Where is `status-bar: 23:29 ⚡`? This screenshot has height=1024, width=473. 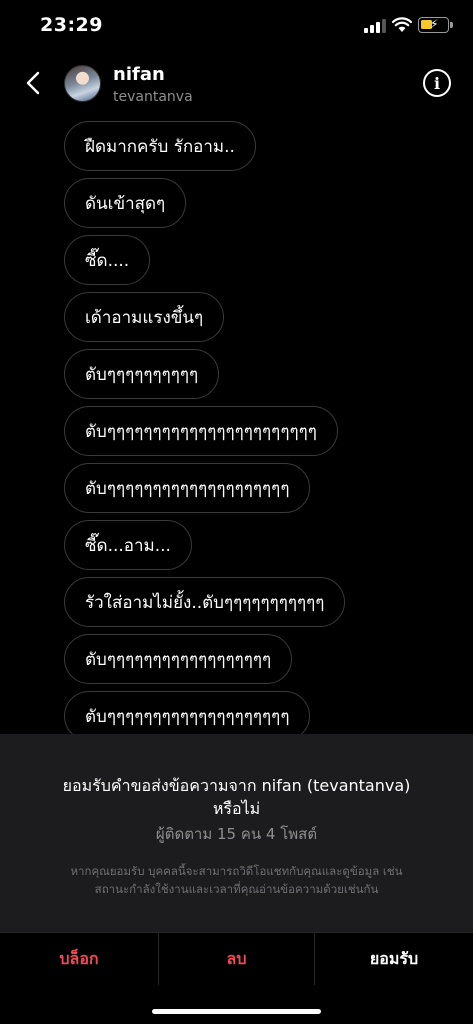 status-bar: 23:29 ⚡ is located at coordinates (236, 26).